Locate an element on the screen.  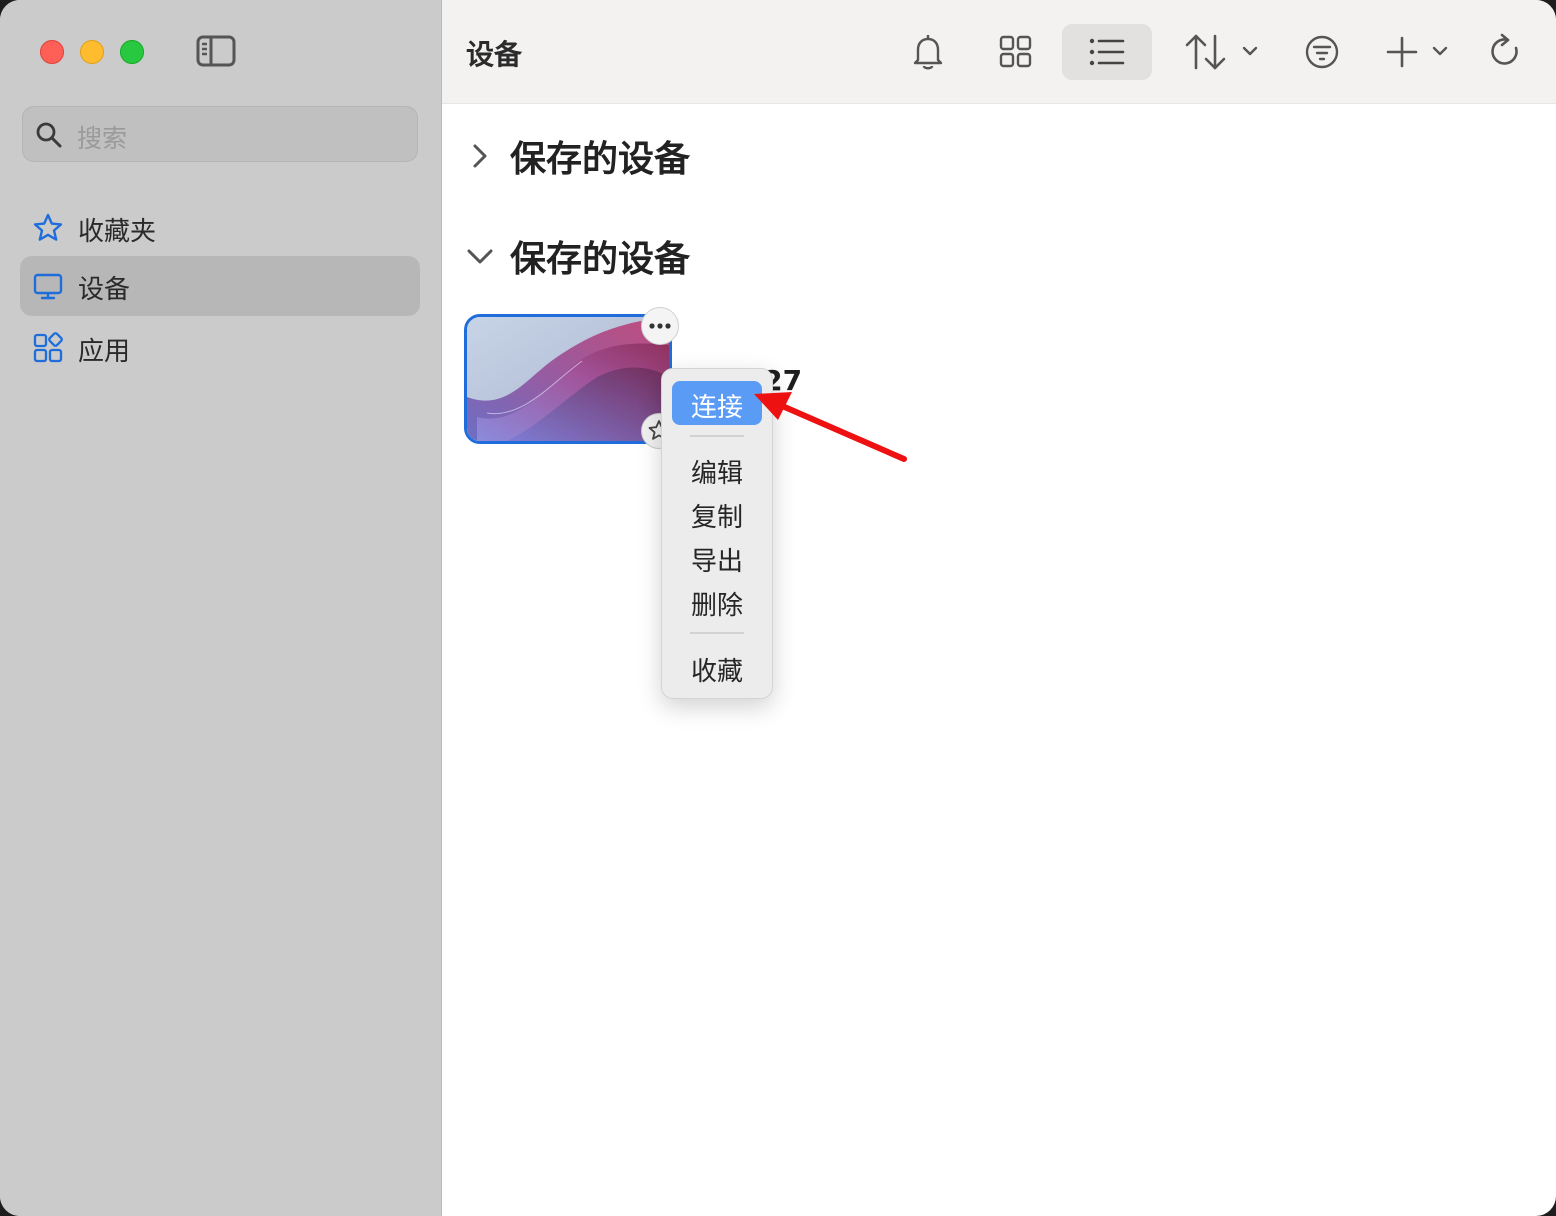
refresh-icon is located at coordinates (1506, 52).